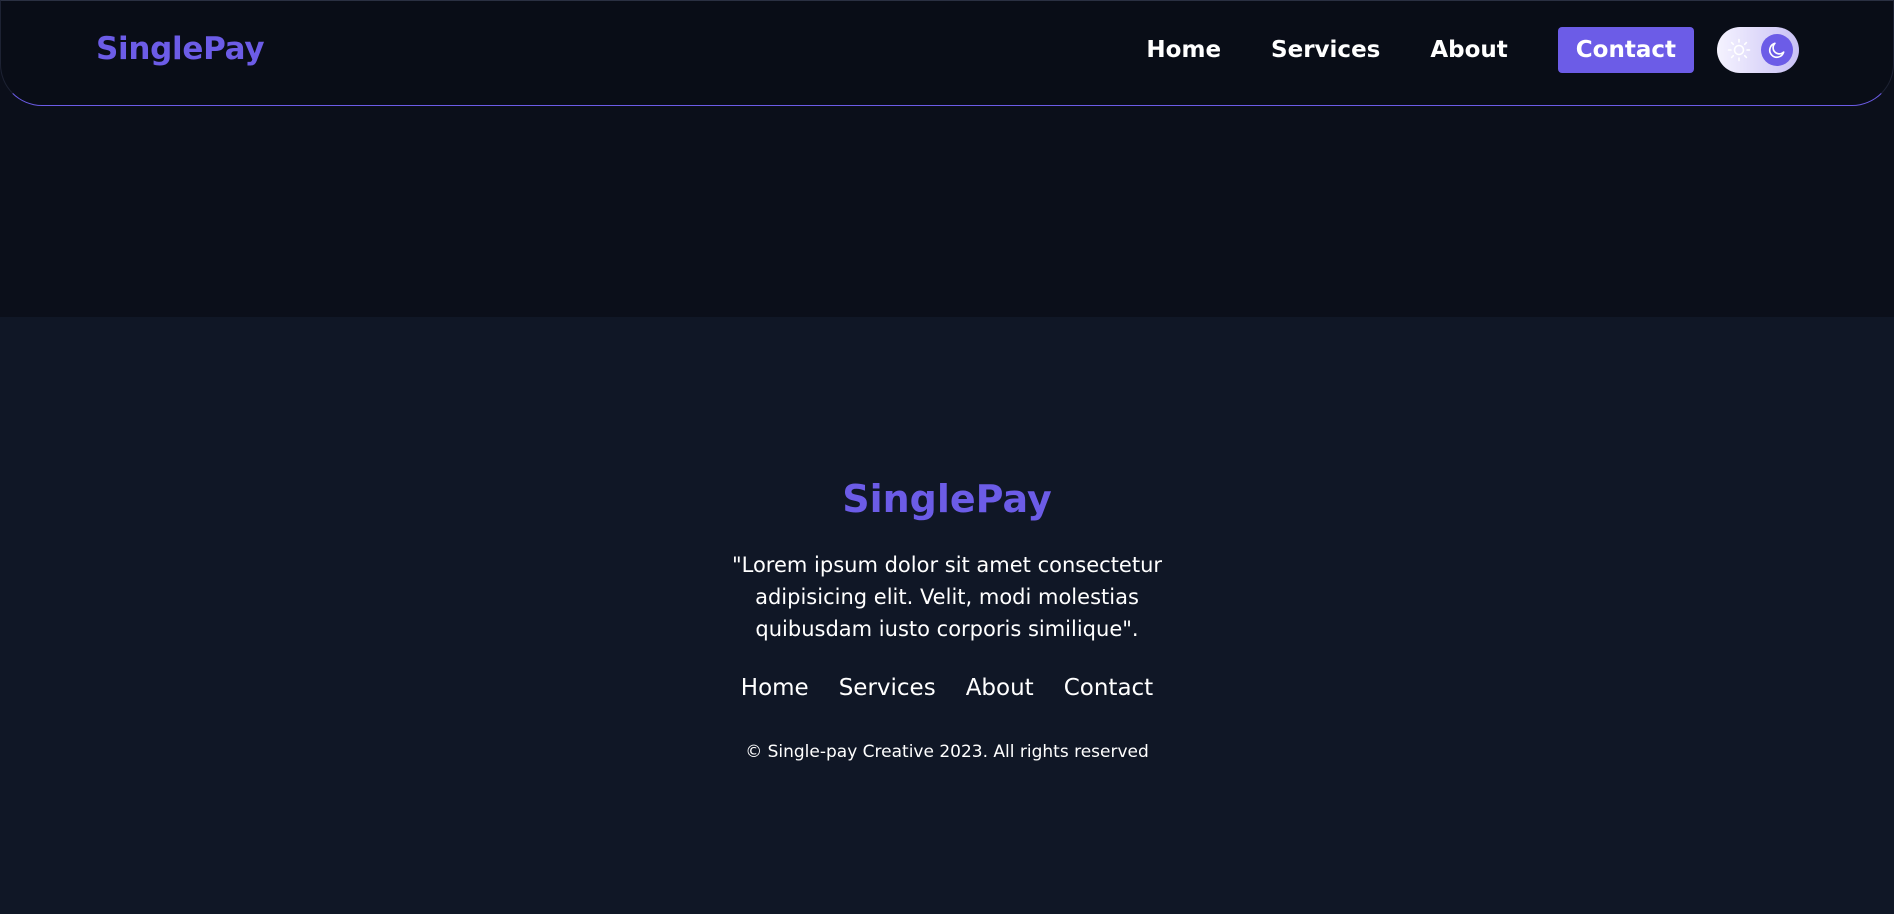 Image resolution: width=1894 pixels, height=914 pixels. Describe the element at coordinates (180, 49) in the screenshot. I see `brand-logo: SinglePay` at that location.